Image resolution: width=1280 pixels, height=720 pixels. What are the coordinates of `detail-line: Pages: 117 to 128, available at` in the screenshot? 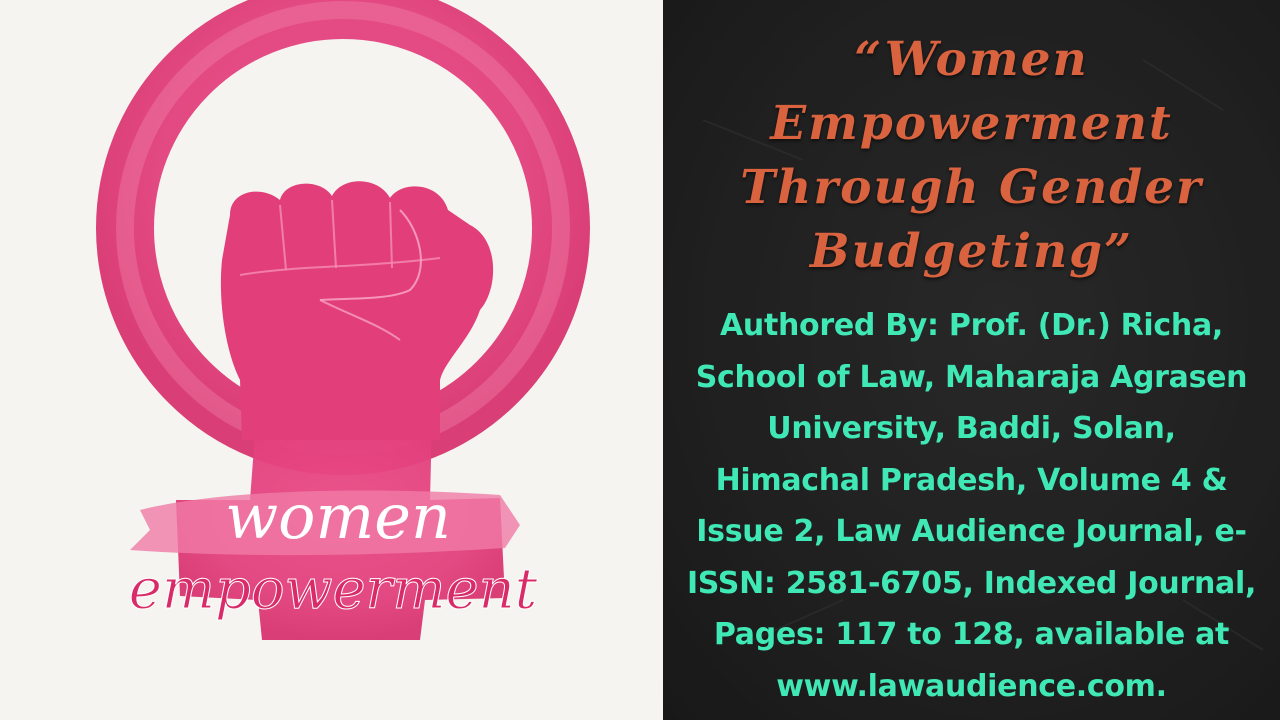 It's located at (971, 634).